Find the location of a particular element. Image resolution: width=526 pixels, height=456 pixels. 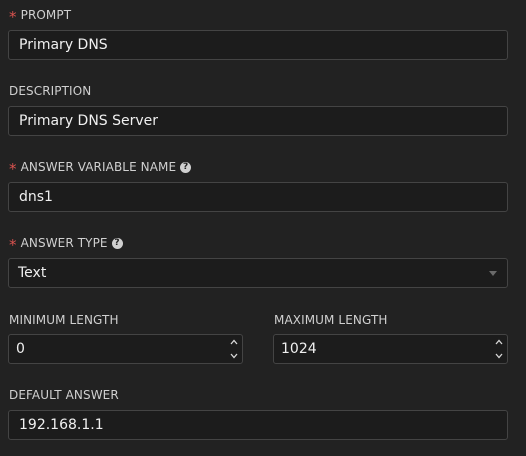

description-label-text: DESCRIPTION is located at coordinates (50, 91).